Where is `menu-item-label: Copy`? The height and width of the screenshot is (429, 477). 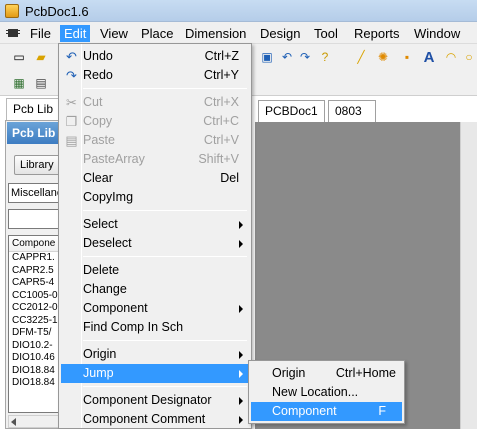
menu-item-label: Copy is located at coordinates (98, 121).